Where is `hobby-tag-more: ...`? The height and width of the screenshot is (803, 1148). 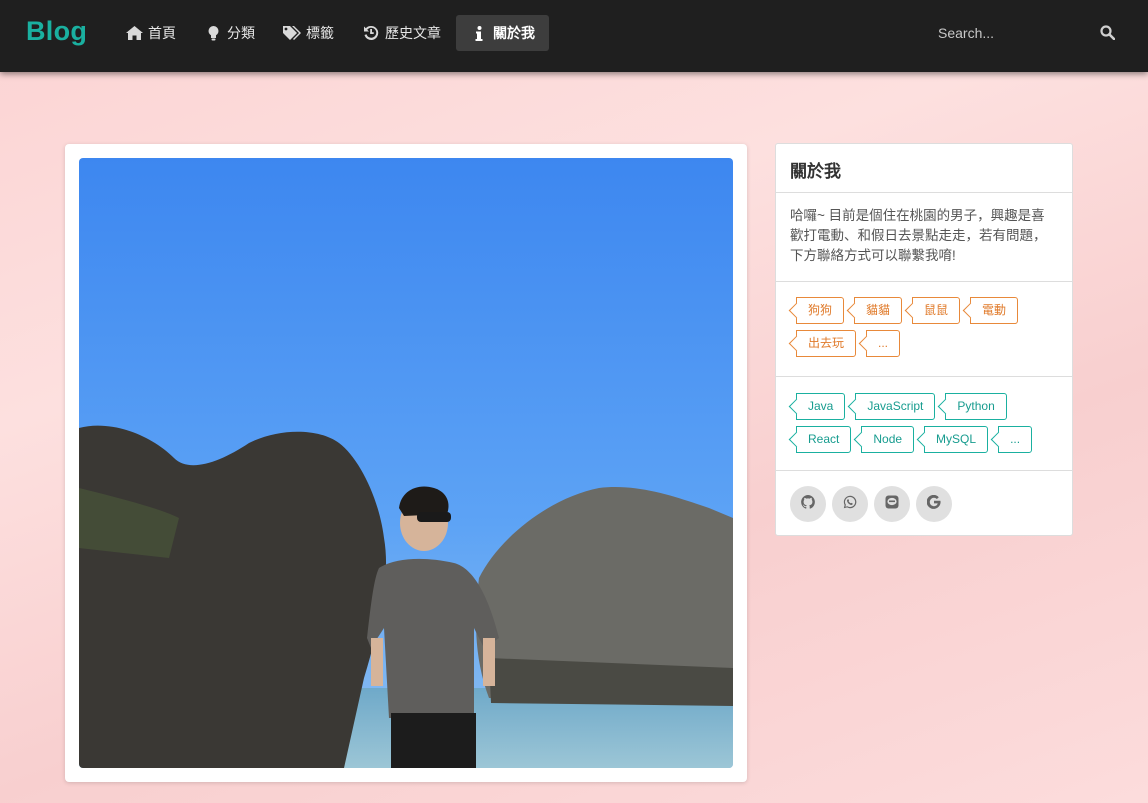
hobby-tag-more: ... is located at coordinates (883, 343).